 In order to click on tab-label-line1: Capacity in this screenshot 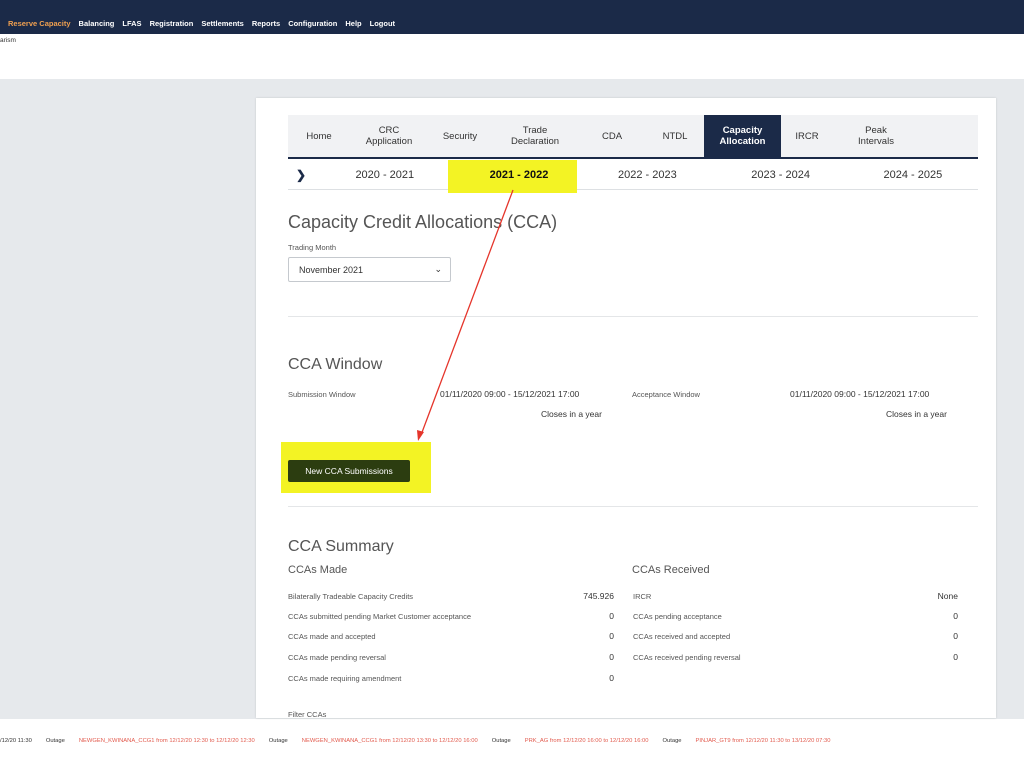, I will do `click(742, 130)`.